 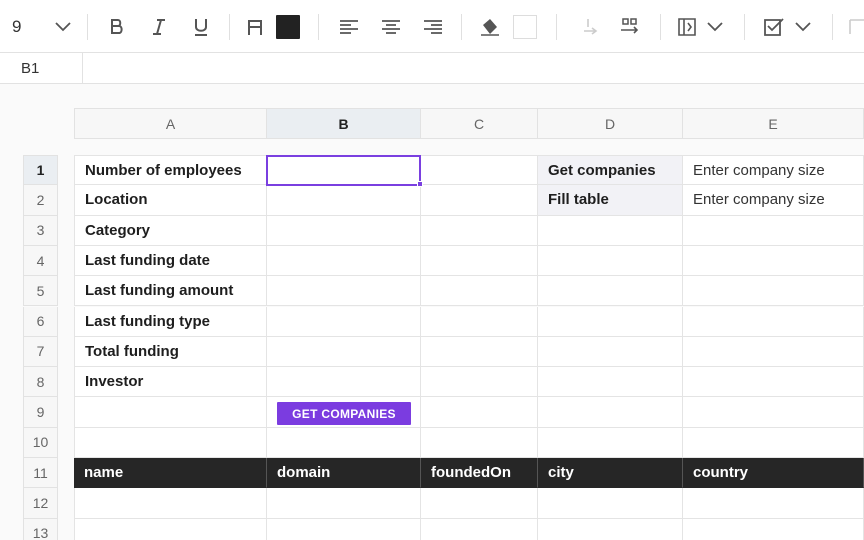 What do you see at coordinates (344, 473) in the screenshot?
I see `table-header-domain: domain` at bounding box center [344, 473].